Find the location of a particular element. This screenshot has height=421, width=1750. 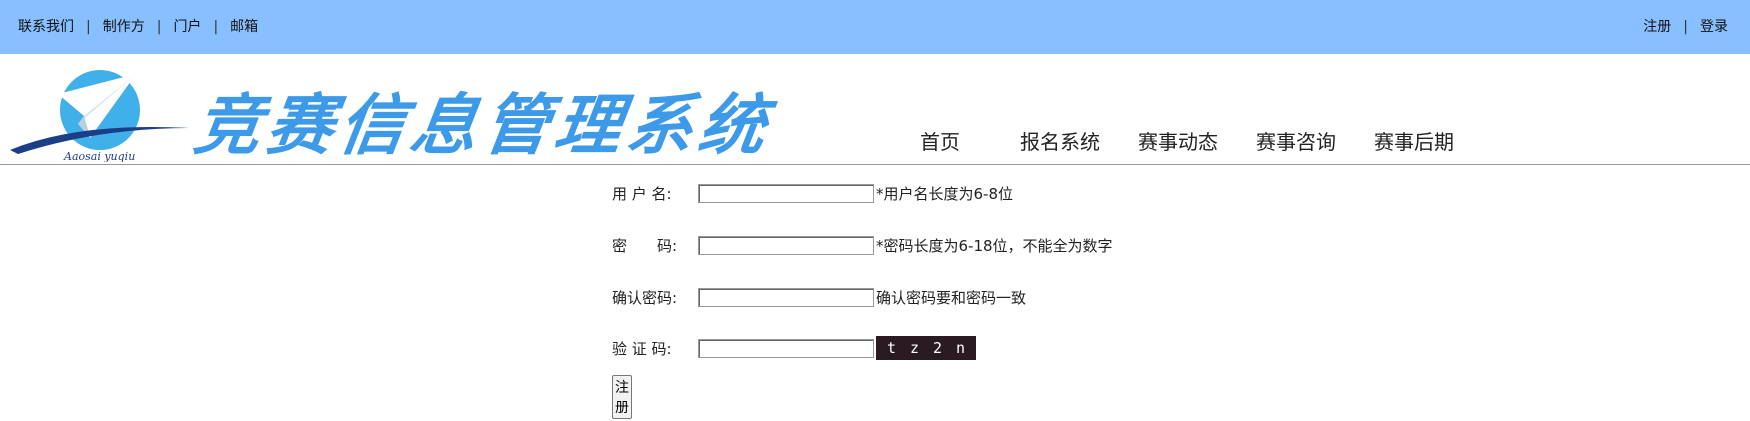

username-row: 用 户 名: *用户名长度为6-8位 is located at coordinates (812, 193).